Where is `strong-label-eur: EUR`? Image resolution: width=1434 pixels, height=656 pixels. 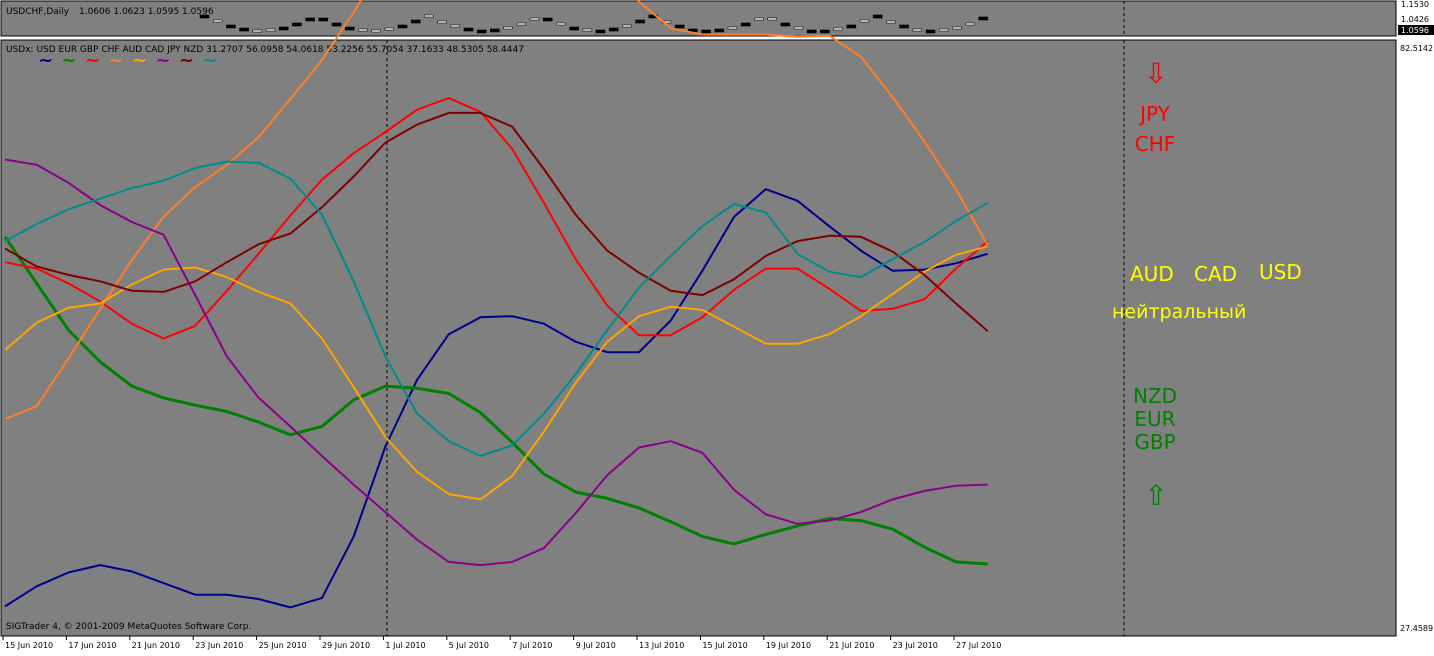 strong-label-eur: EUR is located at coordinates (1154, 419).